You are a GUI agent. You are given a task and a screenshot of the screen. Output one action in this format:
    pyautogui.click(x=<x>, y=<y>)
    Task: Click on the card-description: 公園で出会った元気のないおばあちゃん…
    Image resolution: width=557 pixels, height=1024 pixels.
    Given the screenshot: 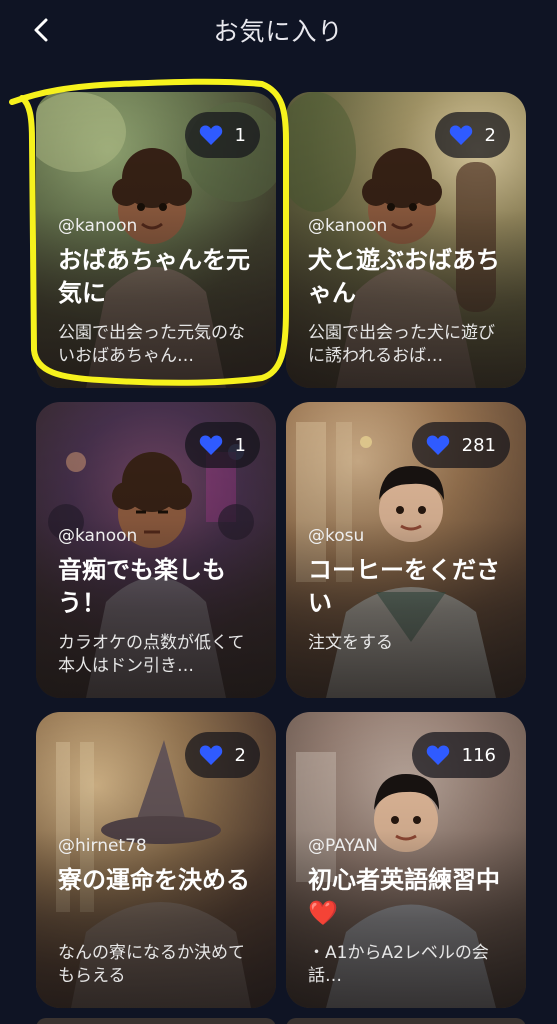 What is the action you would take?
    pyautogui.click(x=151, y=344)
    